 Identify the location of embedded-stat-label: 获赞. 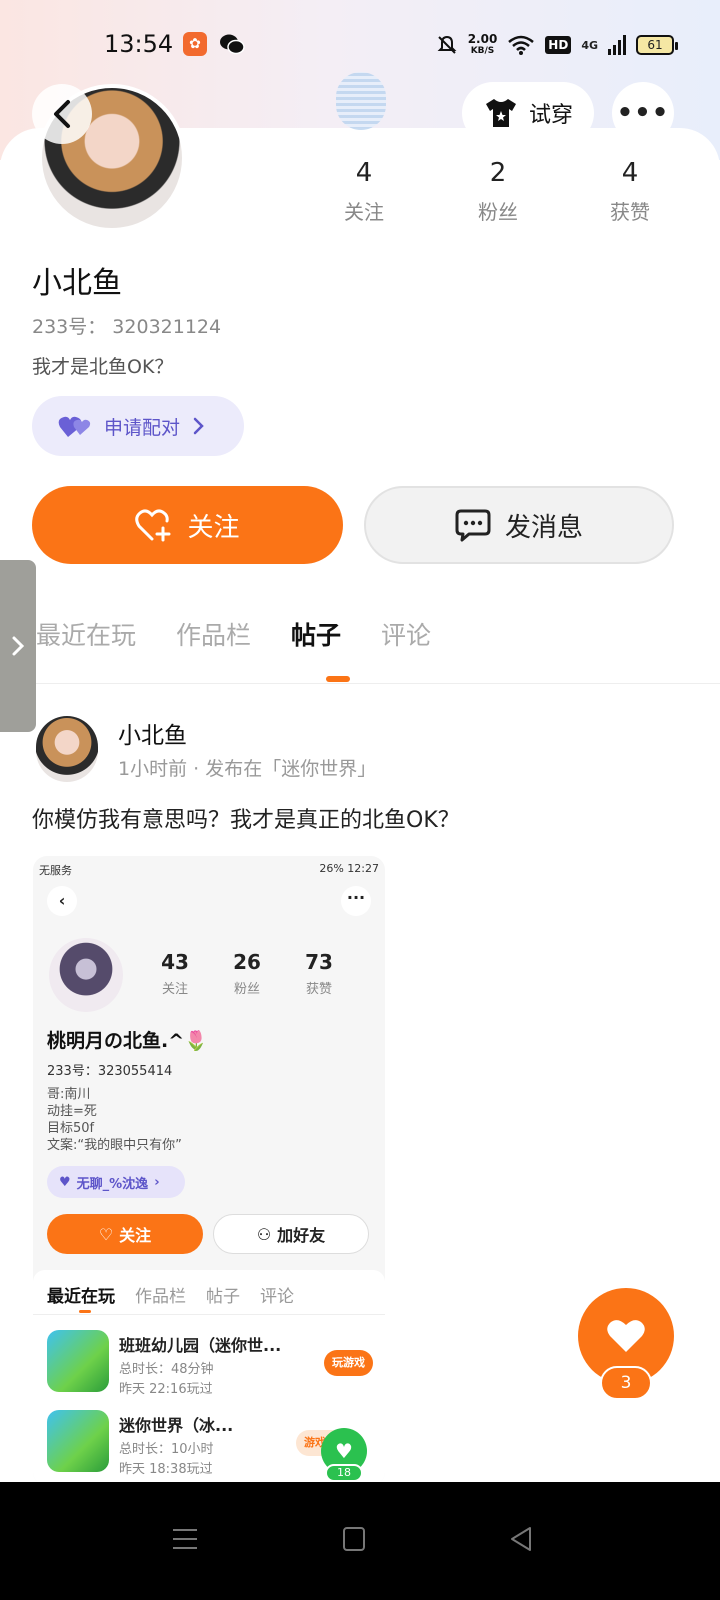
(318, 989).